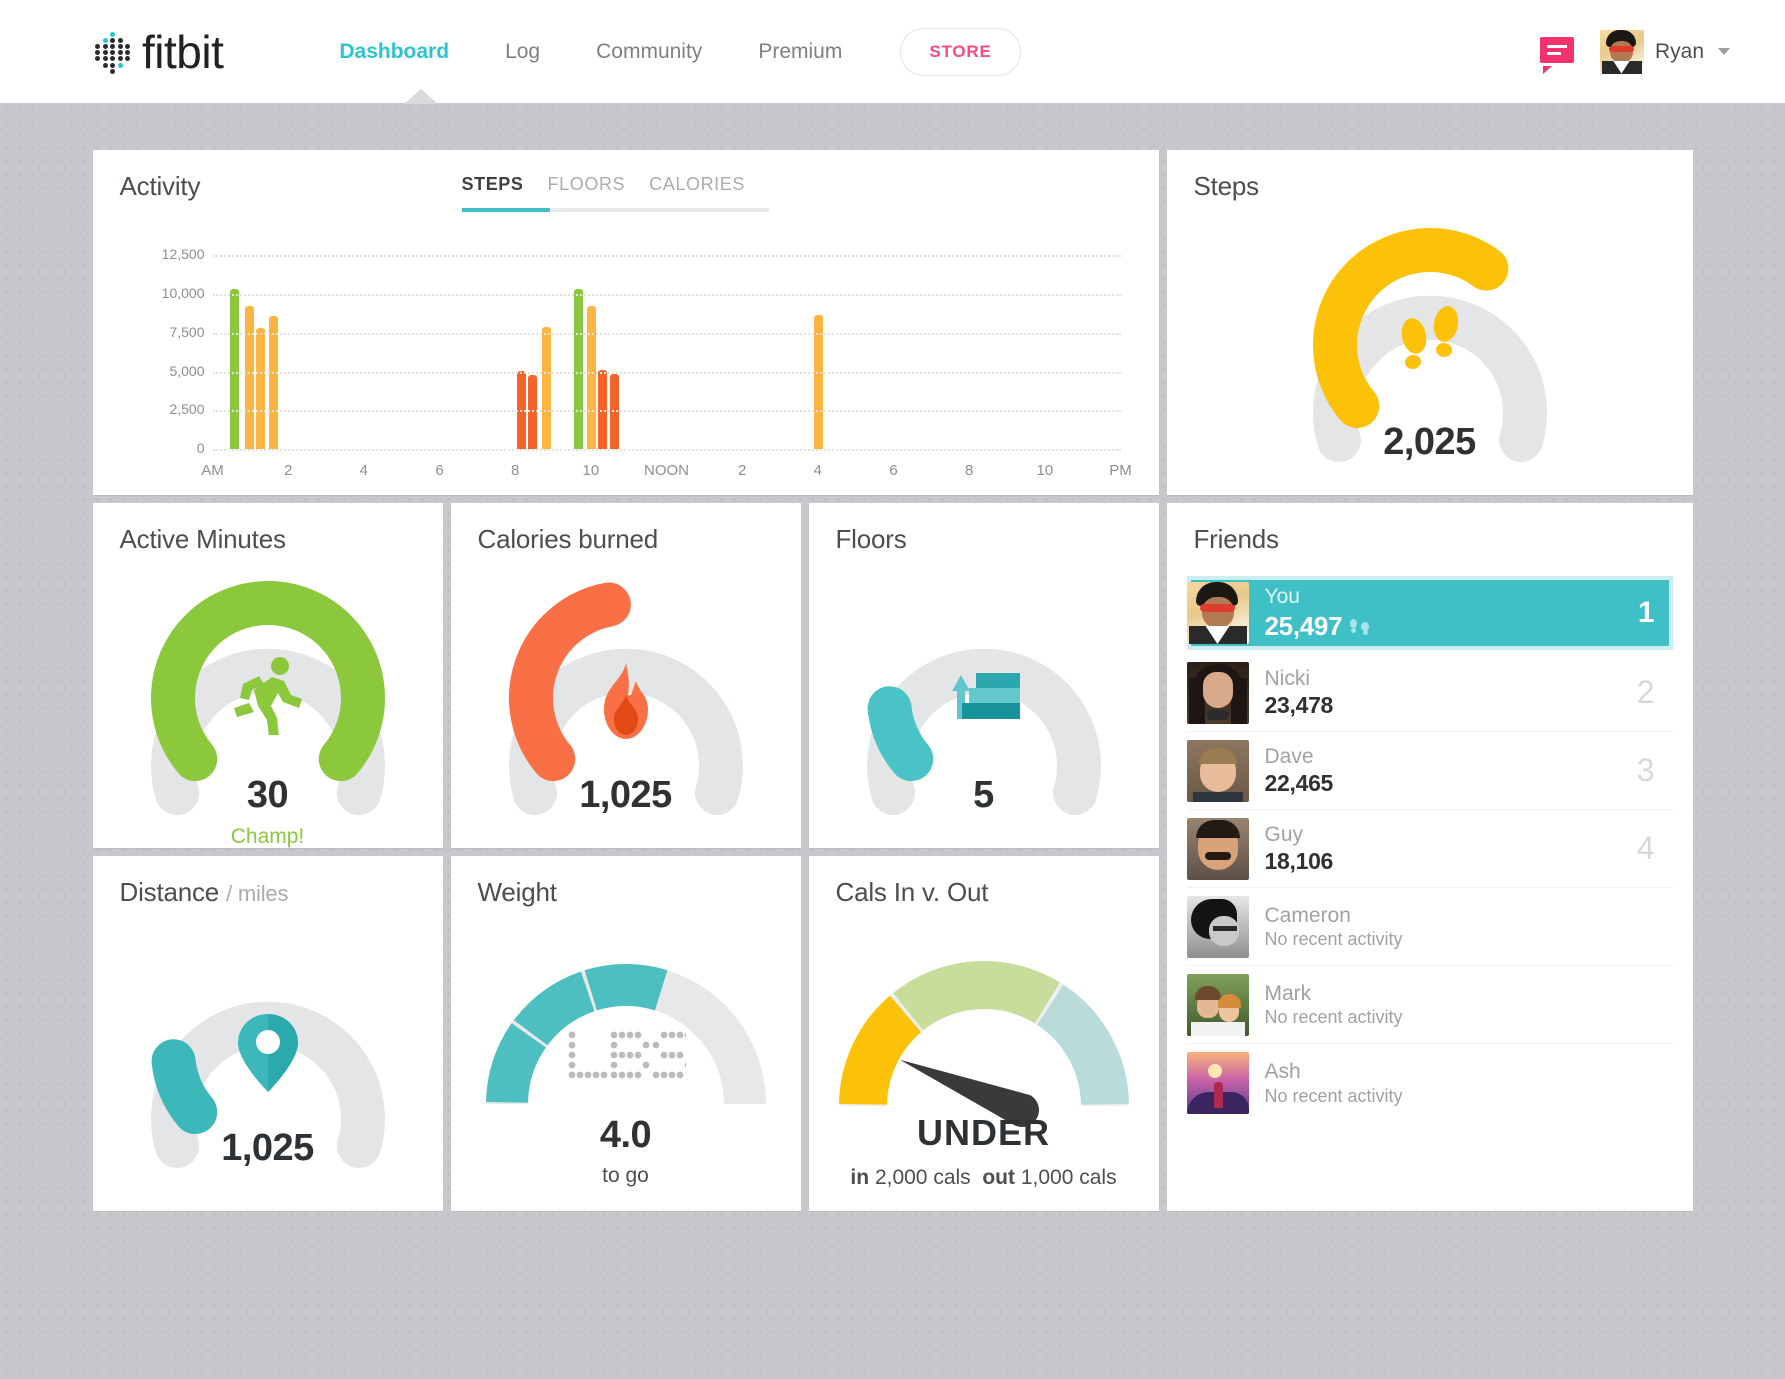 Image resolution: width=1785 pixels, height=1379 pixels. What do you see at coordinates (800, 52) in the screenshot?
I see `nav-item-premium: Premium` at bounding box center [800, 52].